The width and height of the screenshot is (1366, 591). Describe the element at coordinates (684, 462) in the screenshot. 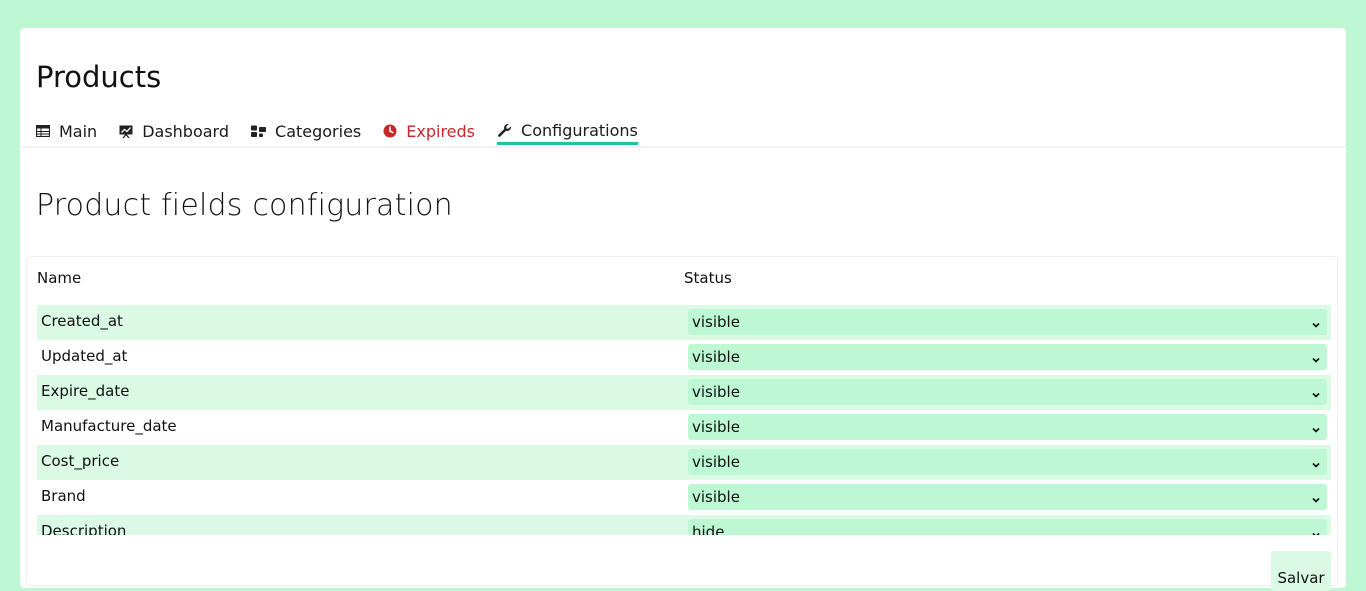

I see `table-row: Cost_price visible` at that location.